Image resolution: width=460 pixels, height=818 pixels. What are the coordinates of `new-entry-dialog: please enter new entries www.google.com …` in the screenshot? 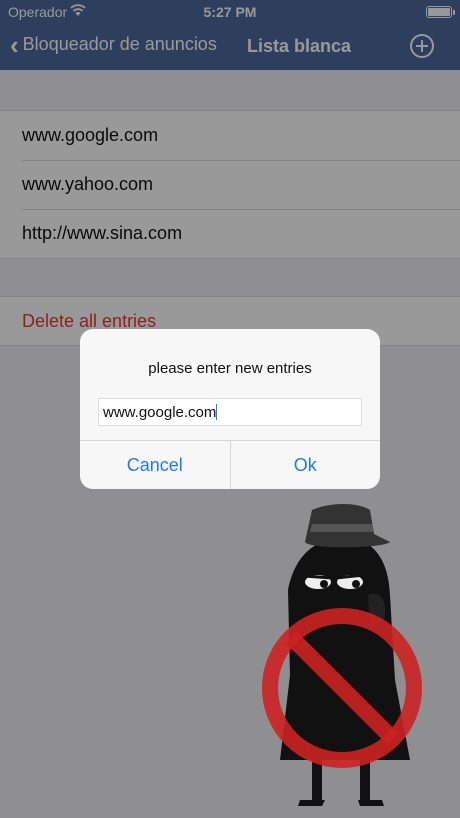 It's located at (230, 409).